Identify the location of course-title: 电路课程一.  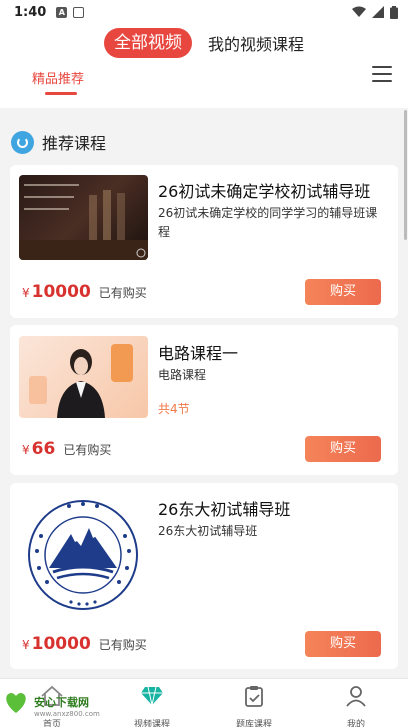
(198, 353).